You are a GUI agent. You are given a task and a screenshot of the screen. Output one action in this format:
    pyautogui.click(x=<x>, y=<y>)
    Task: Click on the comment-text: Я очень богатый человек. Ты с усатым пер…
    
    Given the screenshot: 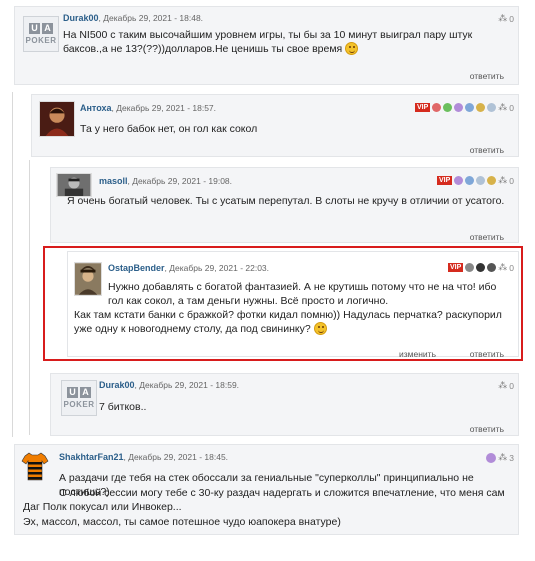 What is the action you would take?
    pyautogui.click(x=286, y=201)
    